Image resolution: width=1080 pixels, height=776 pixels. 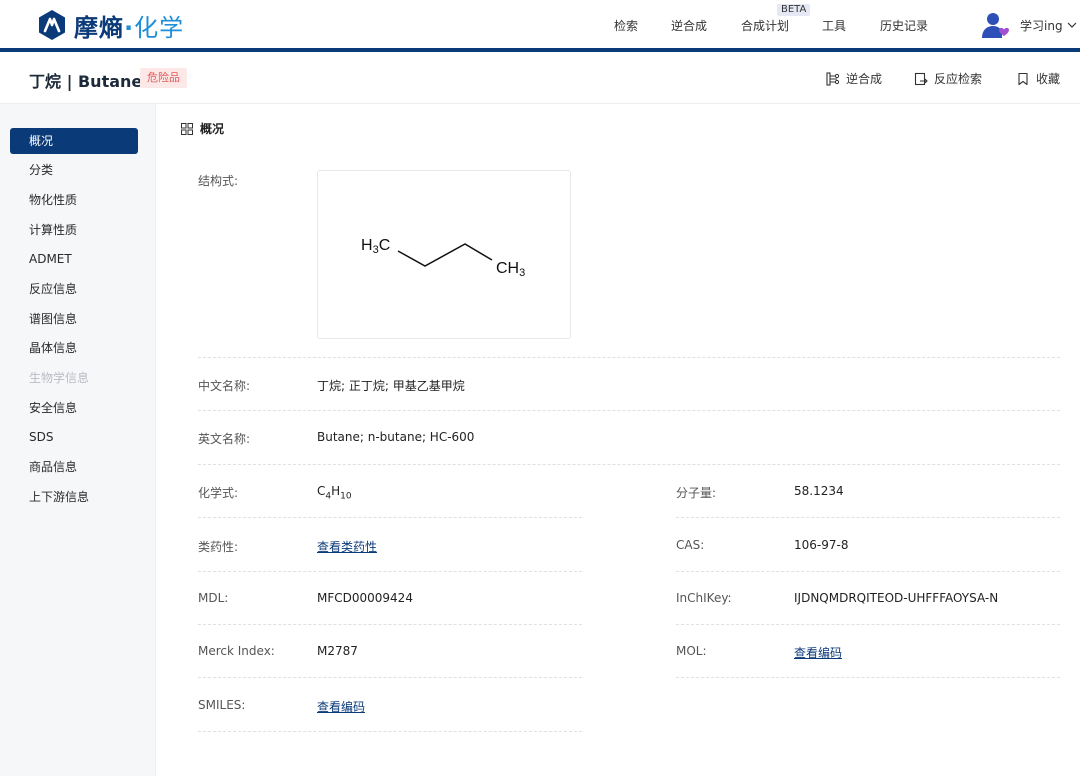 I want to click on mw-value: 58.1234, so click(x=819, y=491).